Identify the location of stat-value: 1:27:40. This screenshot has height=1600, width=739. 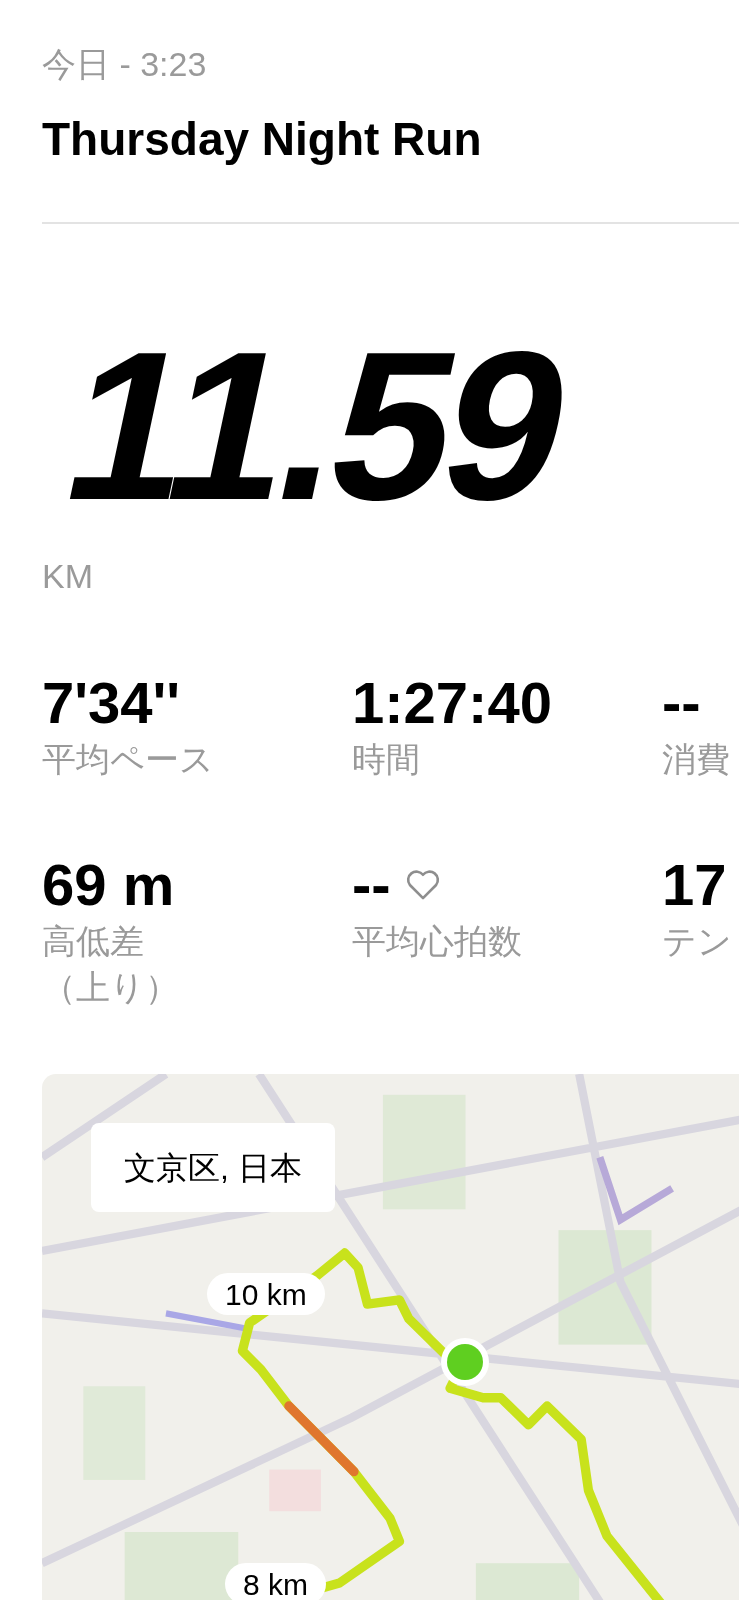
(452, 703).